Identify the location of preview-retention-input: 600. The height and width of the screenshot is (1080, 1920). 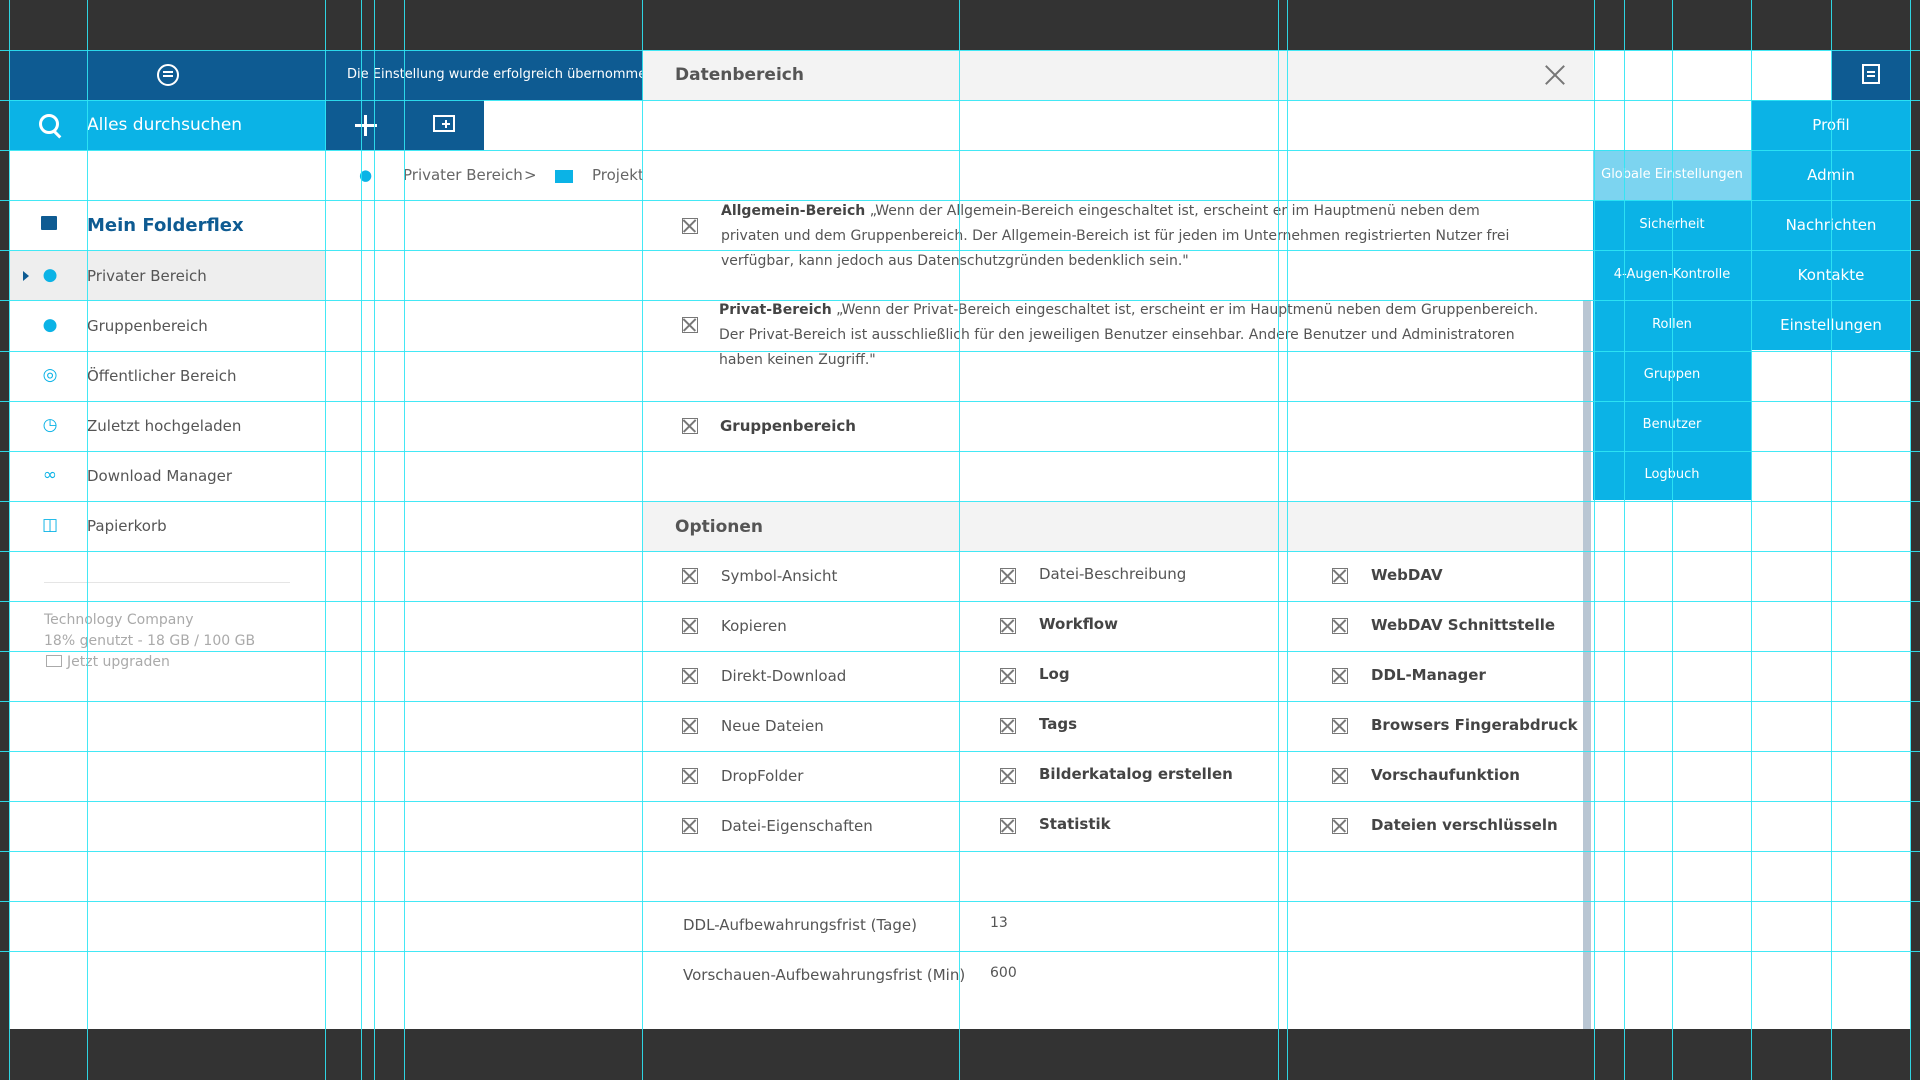
(1003, 973).